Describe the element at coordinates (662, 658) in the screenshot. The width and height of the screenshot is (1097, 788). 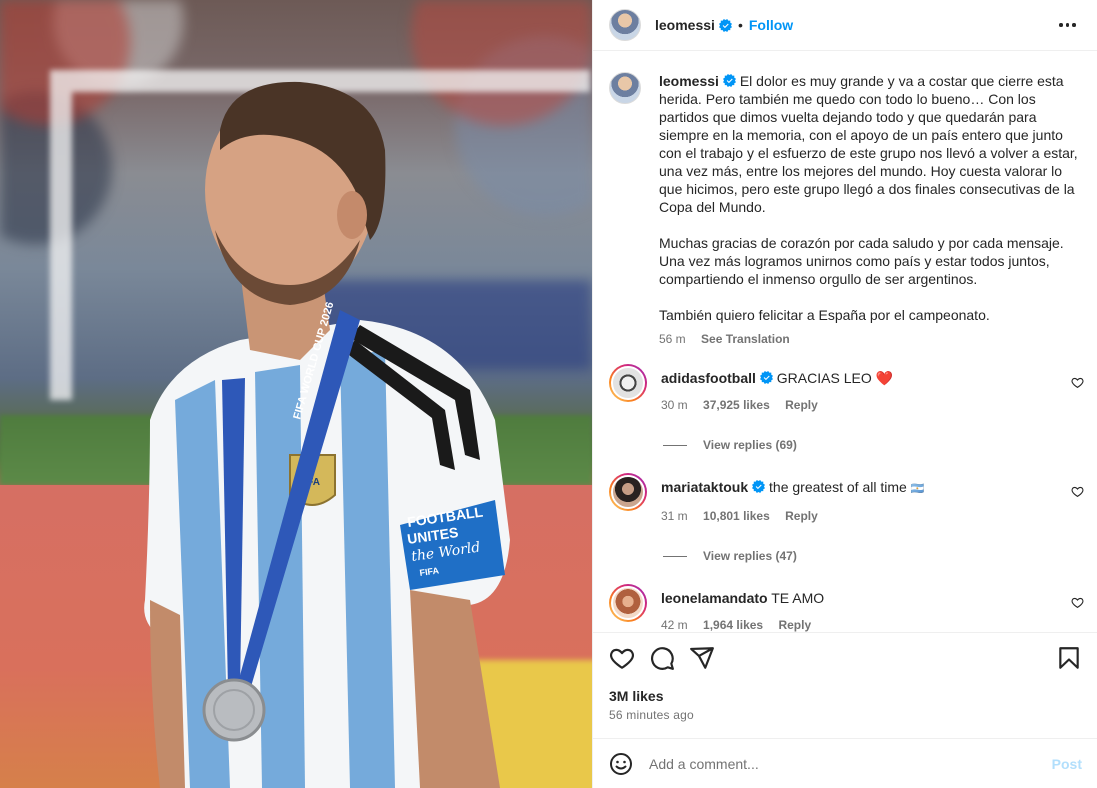
I see `comment-icon` at that location.